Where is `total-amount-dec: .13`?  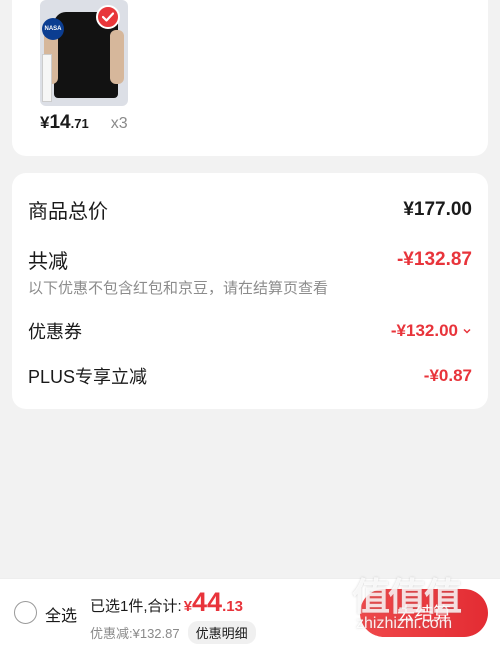 total-amount-dec: .13 is located at coordinates (232, 606).